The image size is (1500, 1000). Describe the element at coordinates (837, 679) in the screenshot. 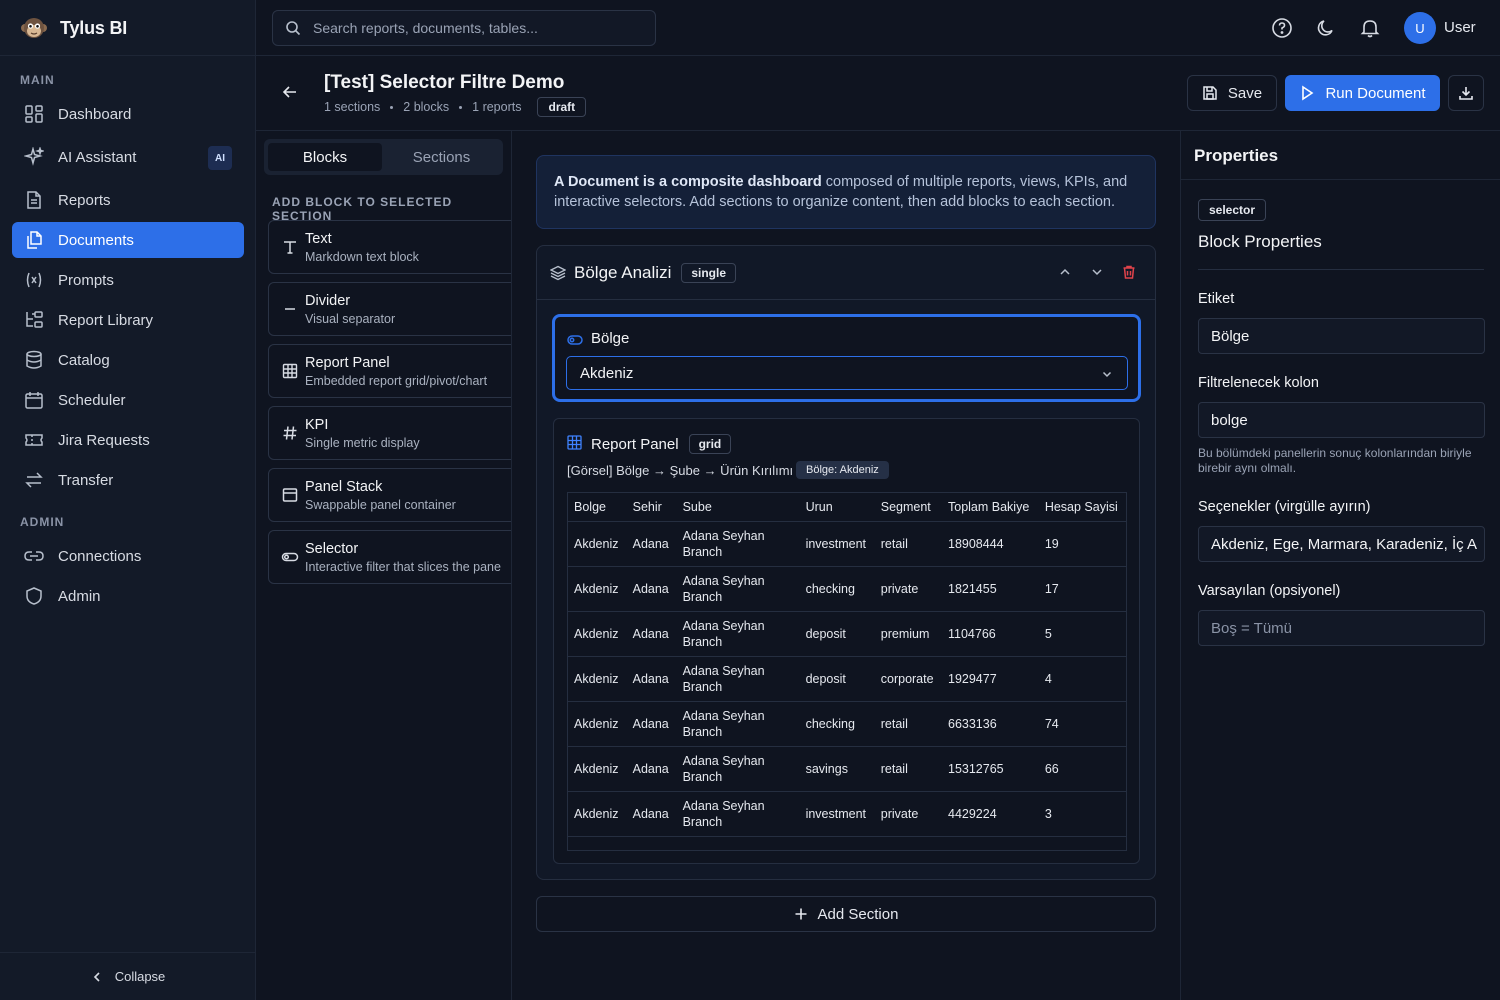

I see `table-cell: deposit` at that location.